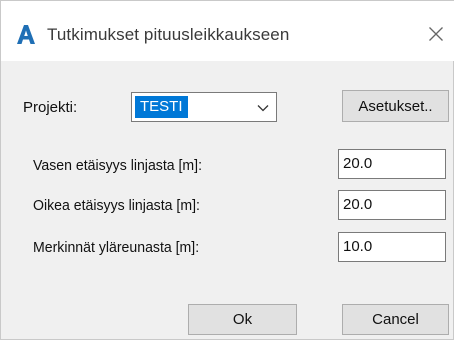 This screenshot has height=340, width=454. What do you see at coordinates (168, 34) in the screenshot?
I see `window-title: Tutkimukset pituusleikkaukseen` at bounding box center [168, 34].